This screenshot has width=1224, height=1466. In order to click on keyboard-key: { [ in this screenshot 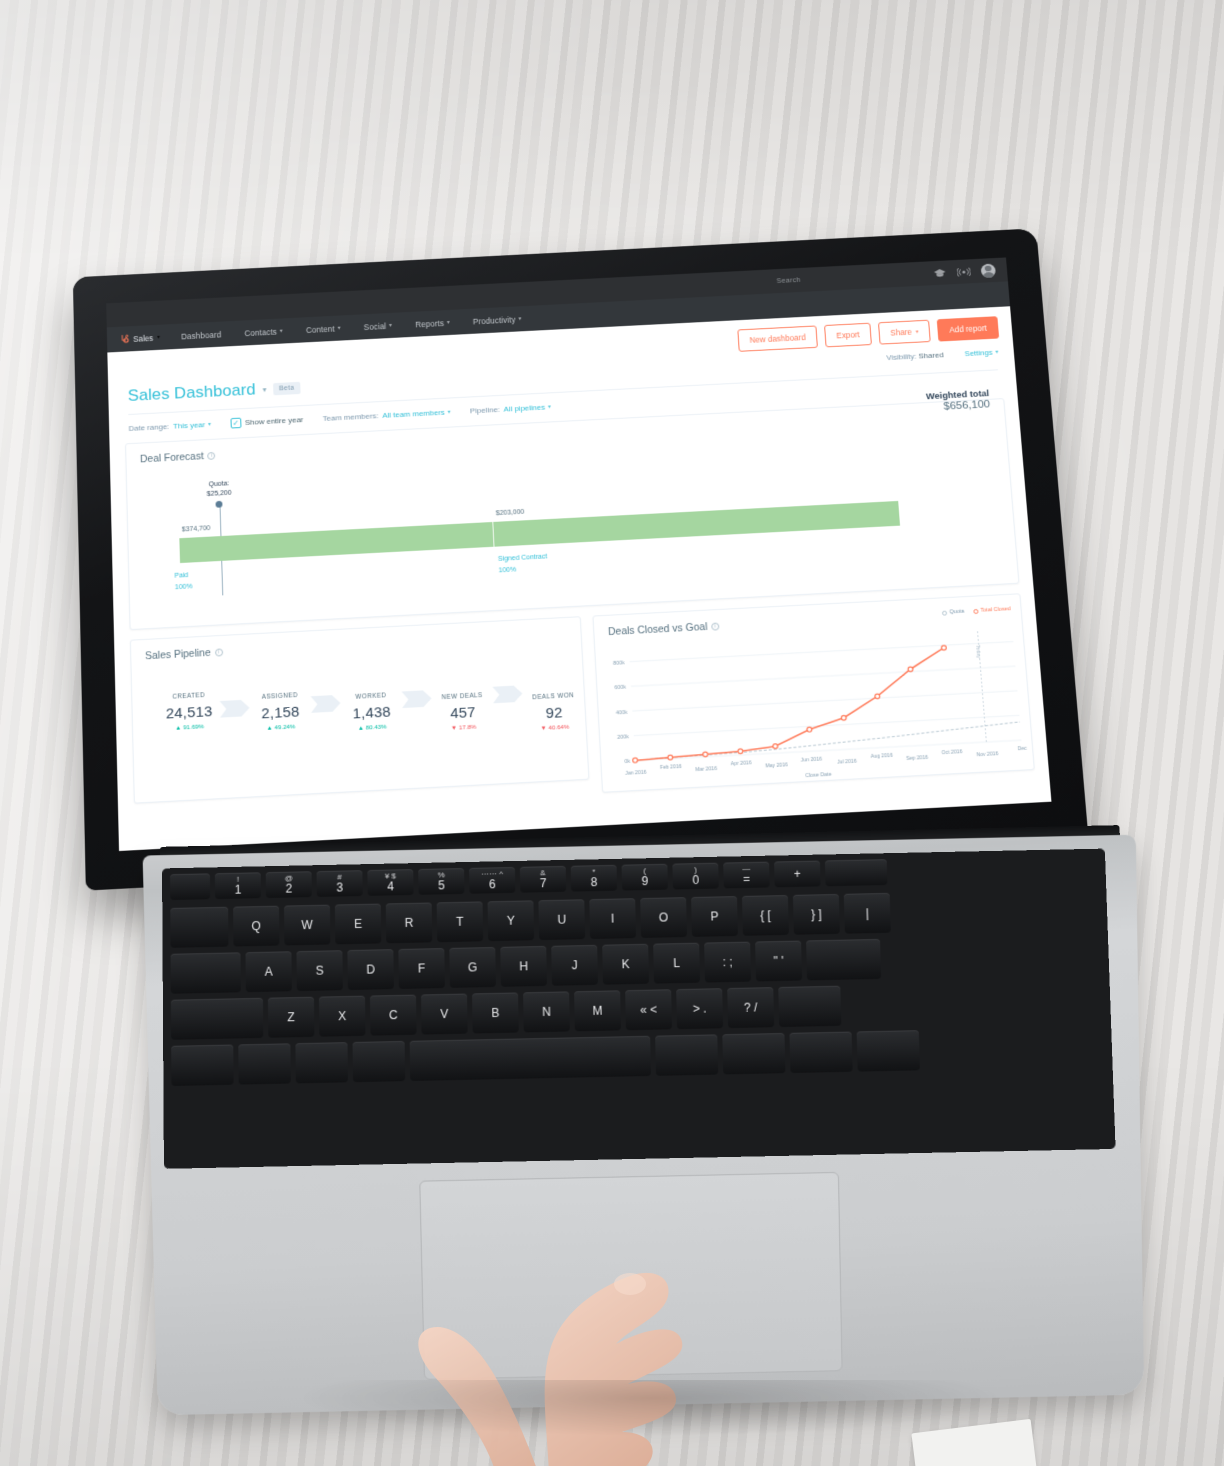, I will do `click(765, 915)`.